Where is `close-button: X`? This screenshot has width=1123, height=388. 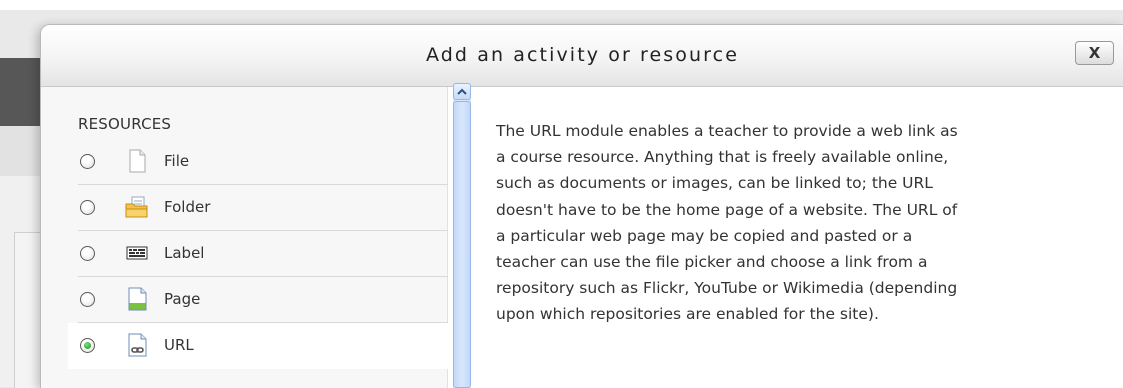 close-button: X is located at coordinates (1094, 53).